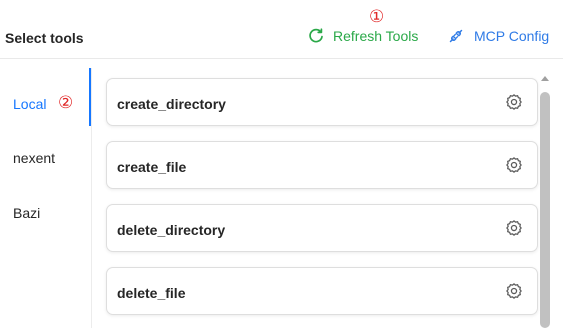 This screenshot has width=567, height=328. Describe the element at coordinates (171, 230) in the screenshot. I see `tool-name: delete_directory` at that location.